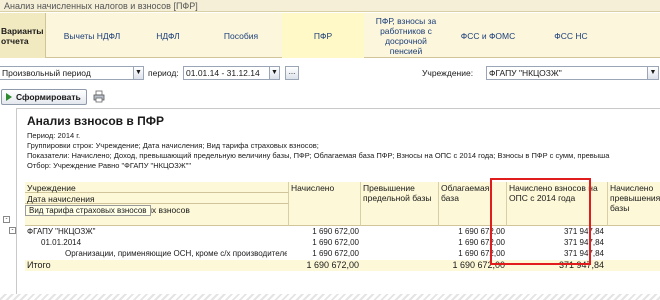  I want to click on organization-dropdown-icon: ▼, so click(653, 73).